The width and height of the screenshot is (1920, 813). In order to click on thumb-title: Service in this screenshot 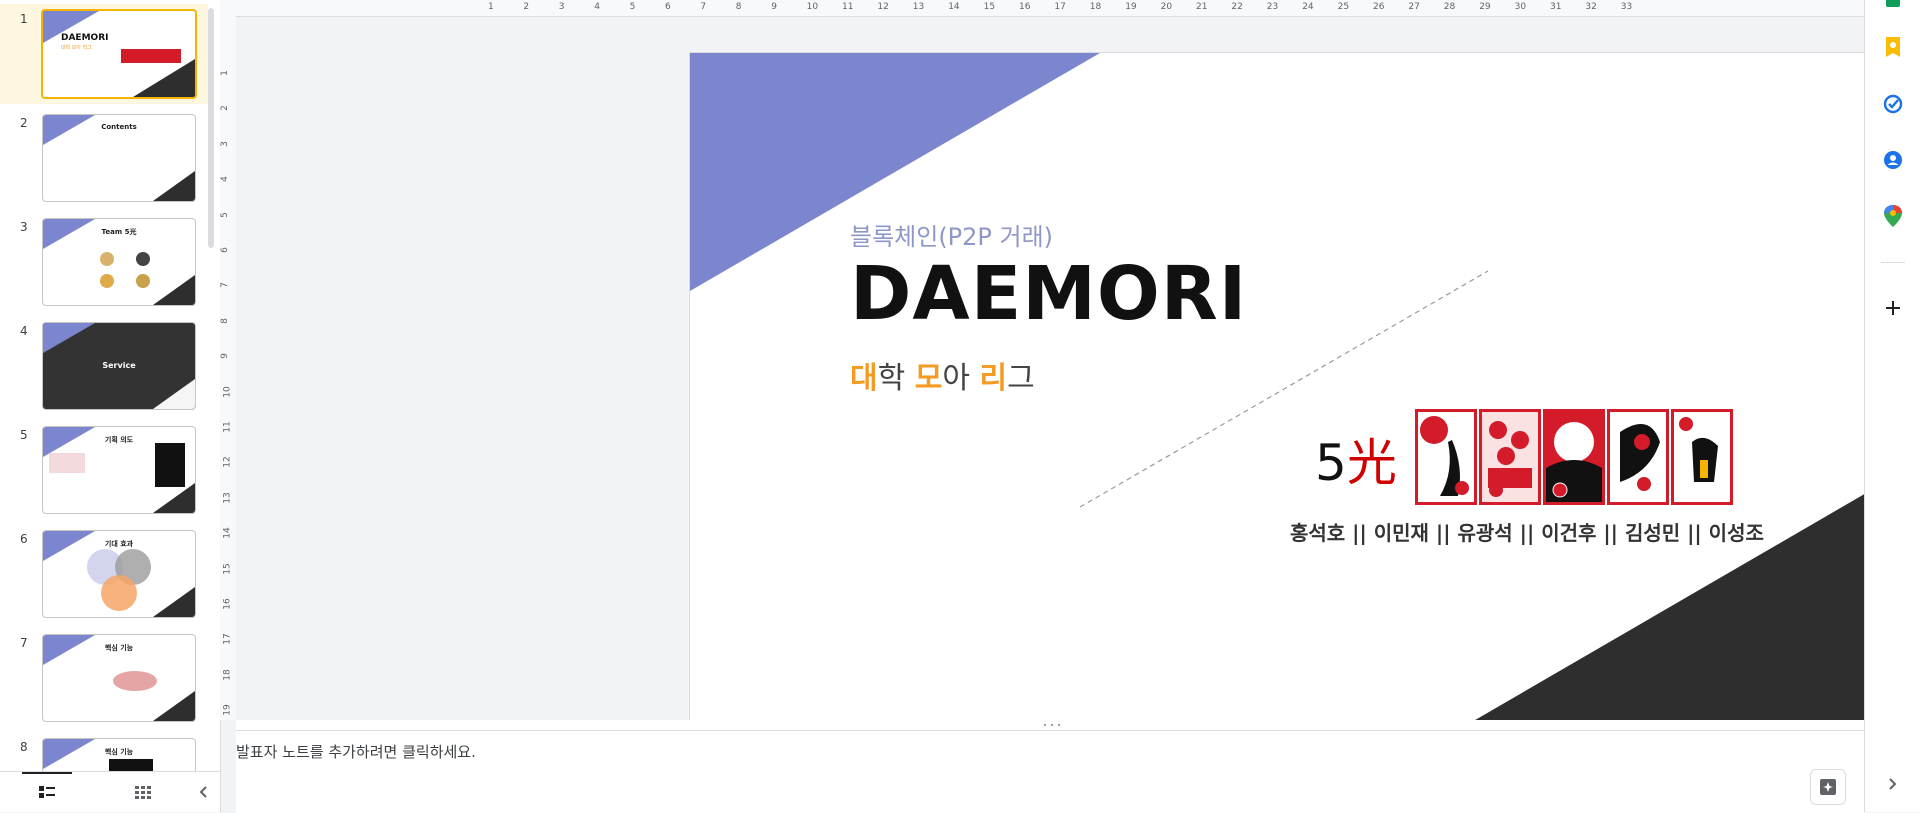, I will do `click(119, 365)`.